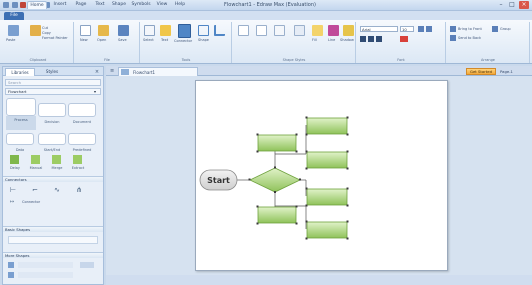  What do you see at coordinates (55, 38) in the screenshot?
I see `format-painter-button: Format Painter` at bounding box center [55, 38].